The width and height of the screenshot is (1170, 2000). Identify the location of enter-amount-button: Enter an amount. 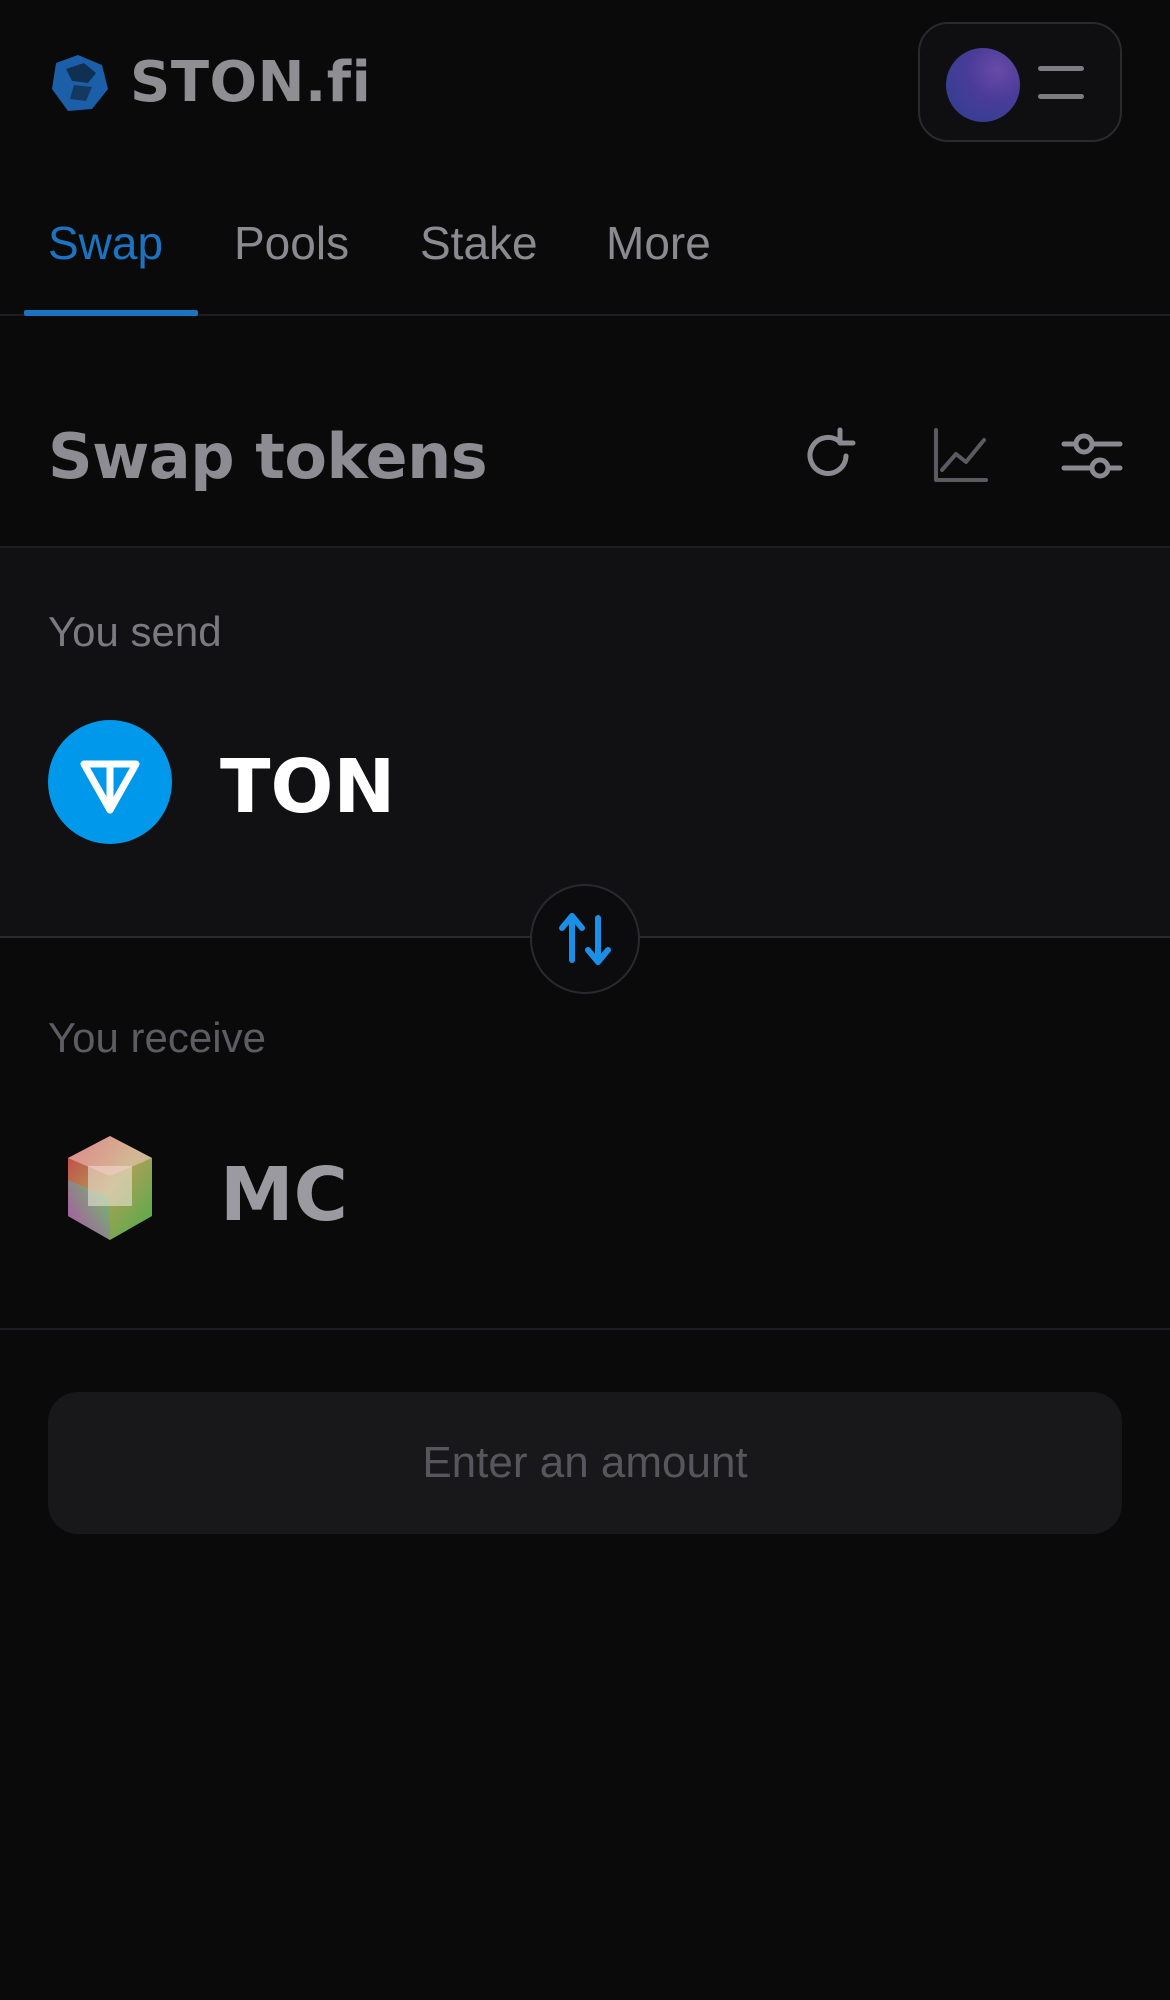
(585, 1463).